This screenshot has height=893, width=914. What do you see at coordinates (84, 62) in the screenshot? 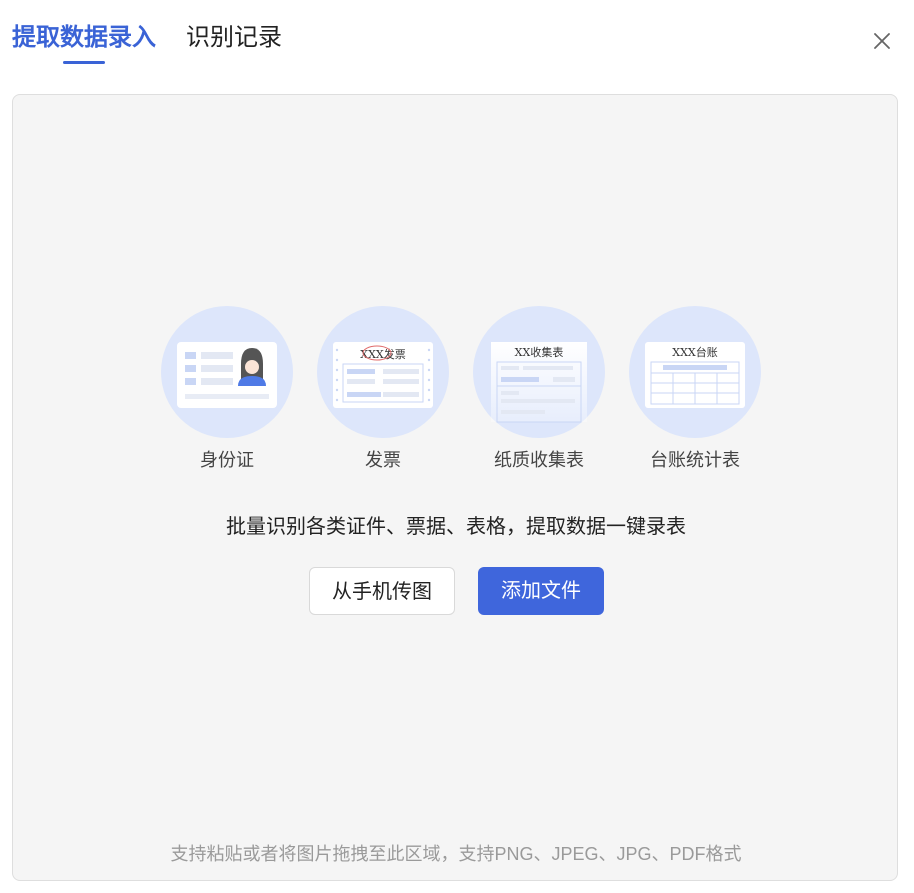
I see `active-tab-indicator` at bounding box center [84, 62].